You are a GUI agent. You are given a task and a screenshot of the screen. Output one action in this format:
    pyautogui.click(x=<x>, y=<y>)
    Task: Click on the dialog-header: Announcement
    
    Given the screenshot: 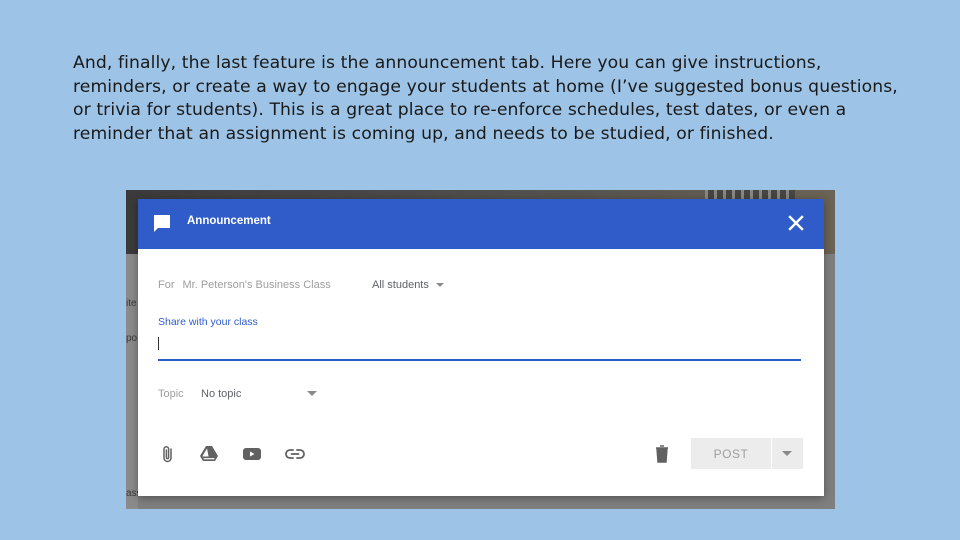 What is the action you would take?
    pyautogui.click(x=481, y=224)
    